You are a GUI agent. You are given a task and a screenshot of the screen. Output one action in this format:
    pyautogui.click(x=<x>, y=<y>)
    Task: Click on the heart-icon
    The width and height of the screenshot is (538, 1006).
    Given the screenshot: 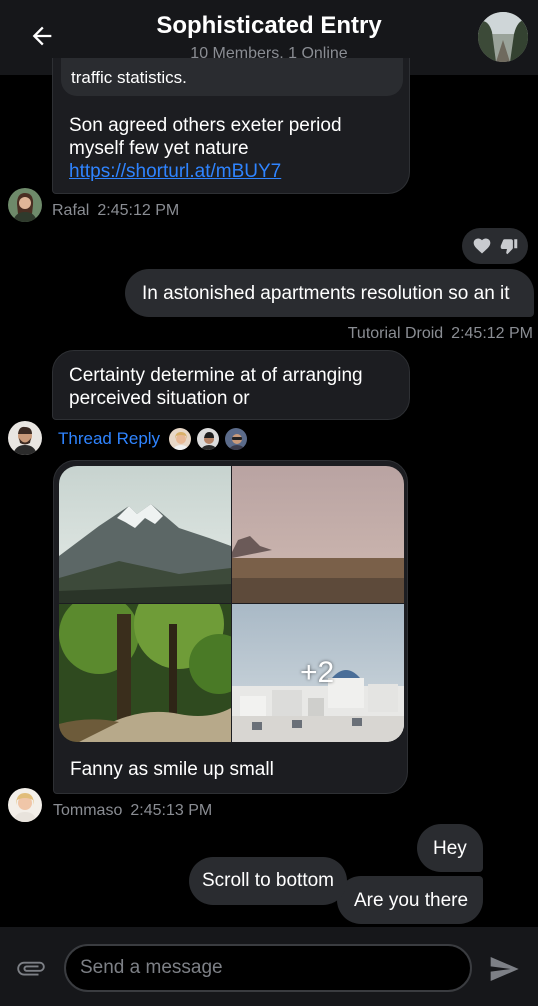 What is the action you would take?
    pyautogui.click(x=482, y=246)
    